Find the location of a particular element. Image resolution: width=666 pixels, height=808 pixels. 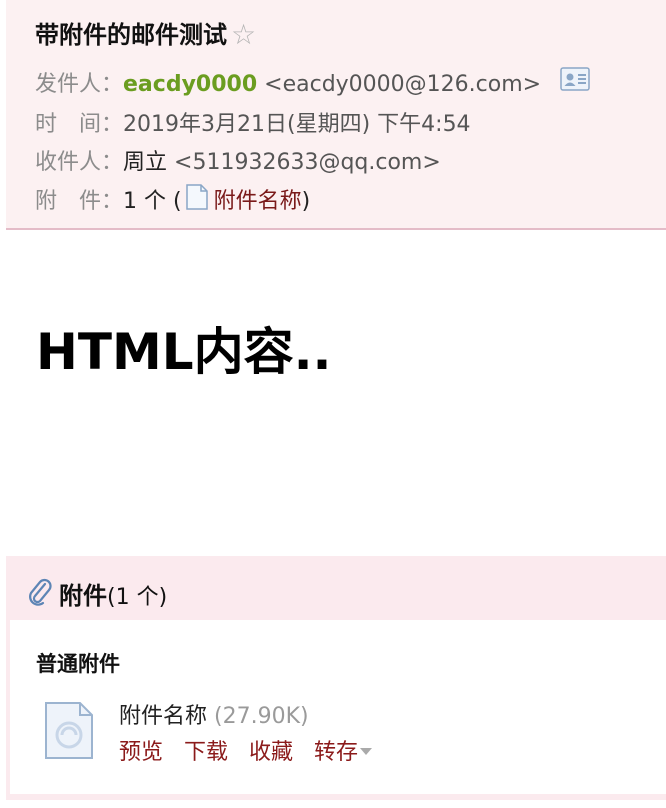

from-row: 发件人：eacdy0000 <eacdy0000@126.com> is located at coordinates (312, 83).